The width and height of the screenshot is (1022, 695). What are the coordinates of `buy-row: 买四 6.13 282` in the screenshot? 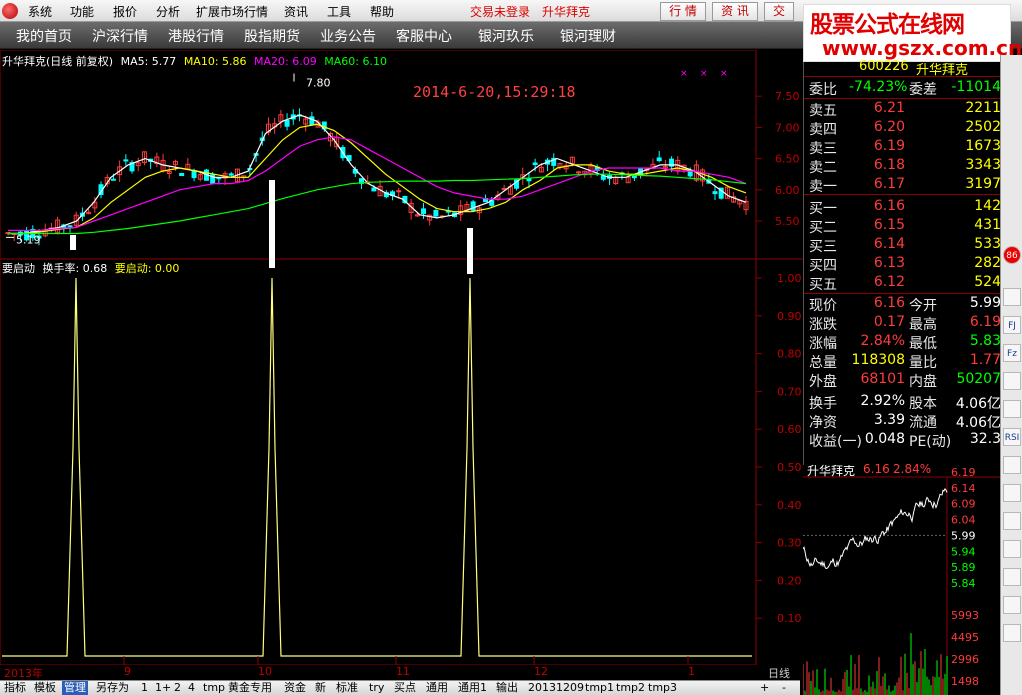 It's located at (904, 264).